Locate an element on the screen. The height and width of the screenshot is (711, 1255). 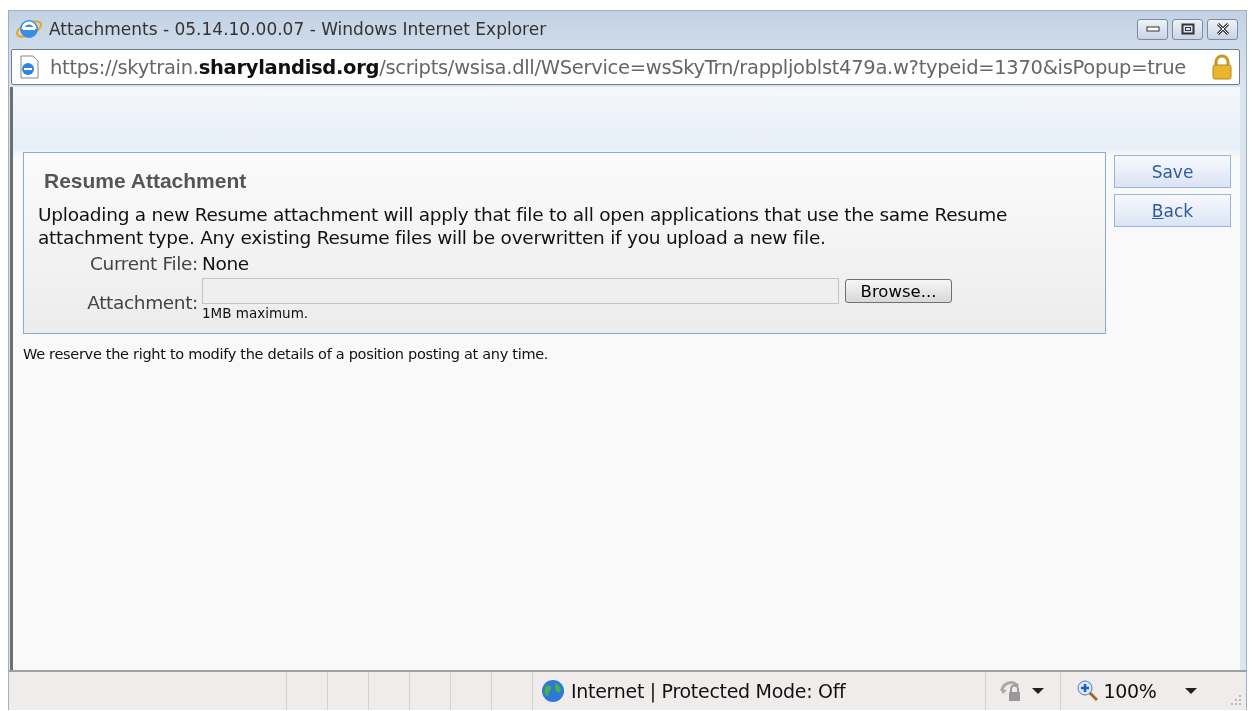
zoom-icon is located at coordinates (1088, 691).